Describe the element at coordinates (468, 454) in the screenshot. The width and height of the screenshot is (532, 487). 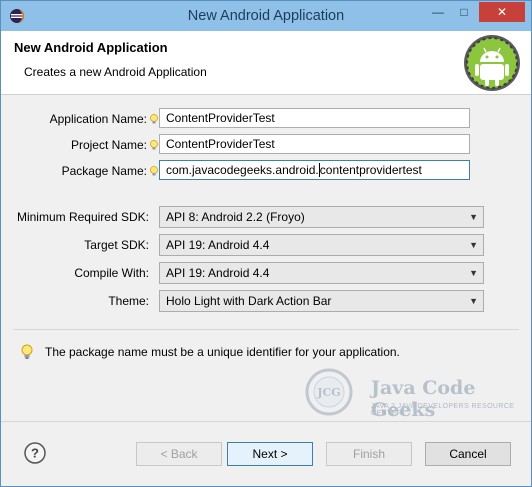
I see `cancel-button: Cancel` at that location.